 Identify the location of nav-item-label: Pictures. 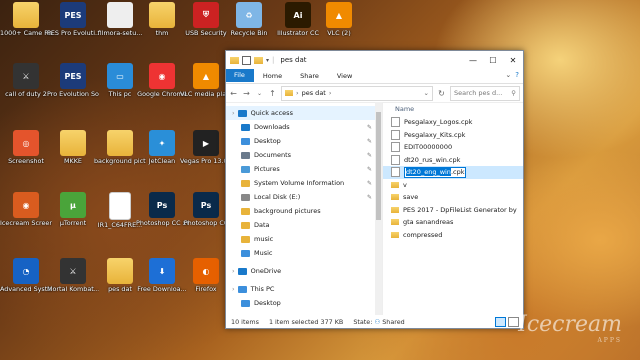
(267, 169).